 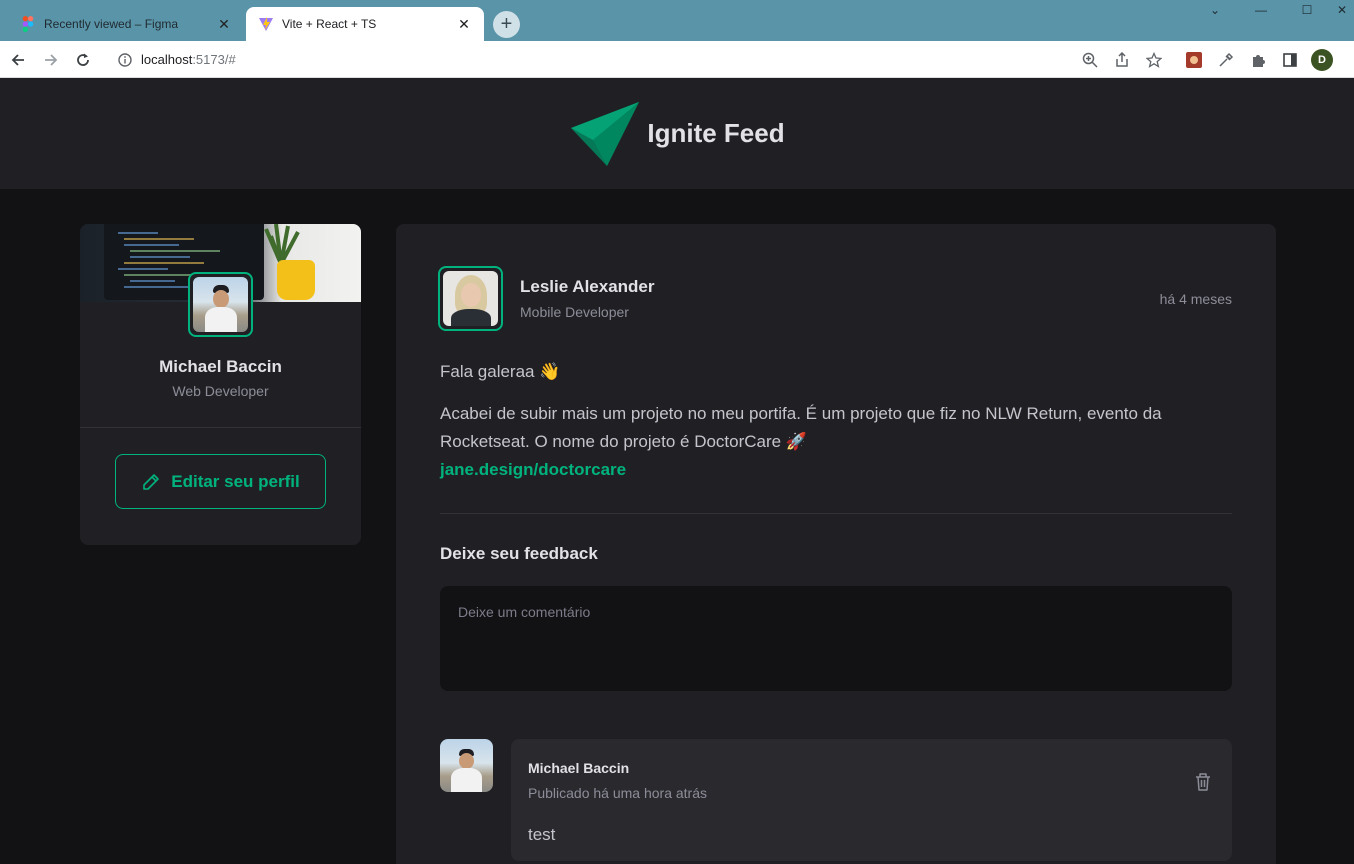 I want to click on post-timestamp: há 4 meses, so click(x=1195, y=299).